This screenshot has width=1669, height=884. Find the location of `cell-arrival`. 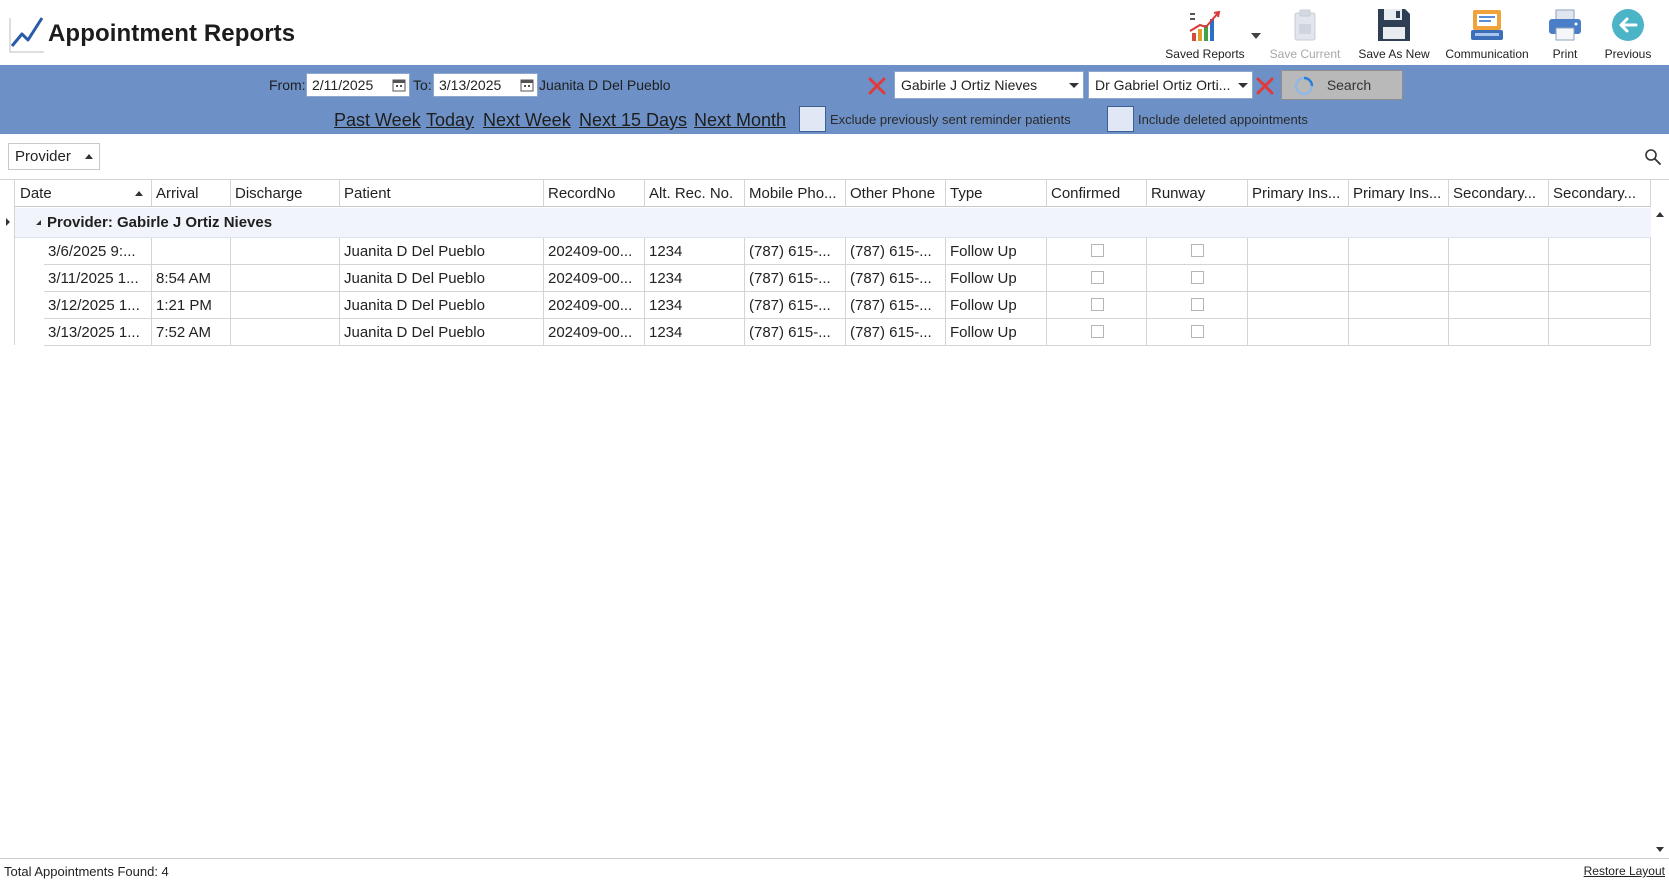

cell-arrival is located at coordinates (191, 251).